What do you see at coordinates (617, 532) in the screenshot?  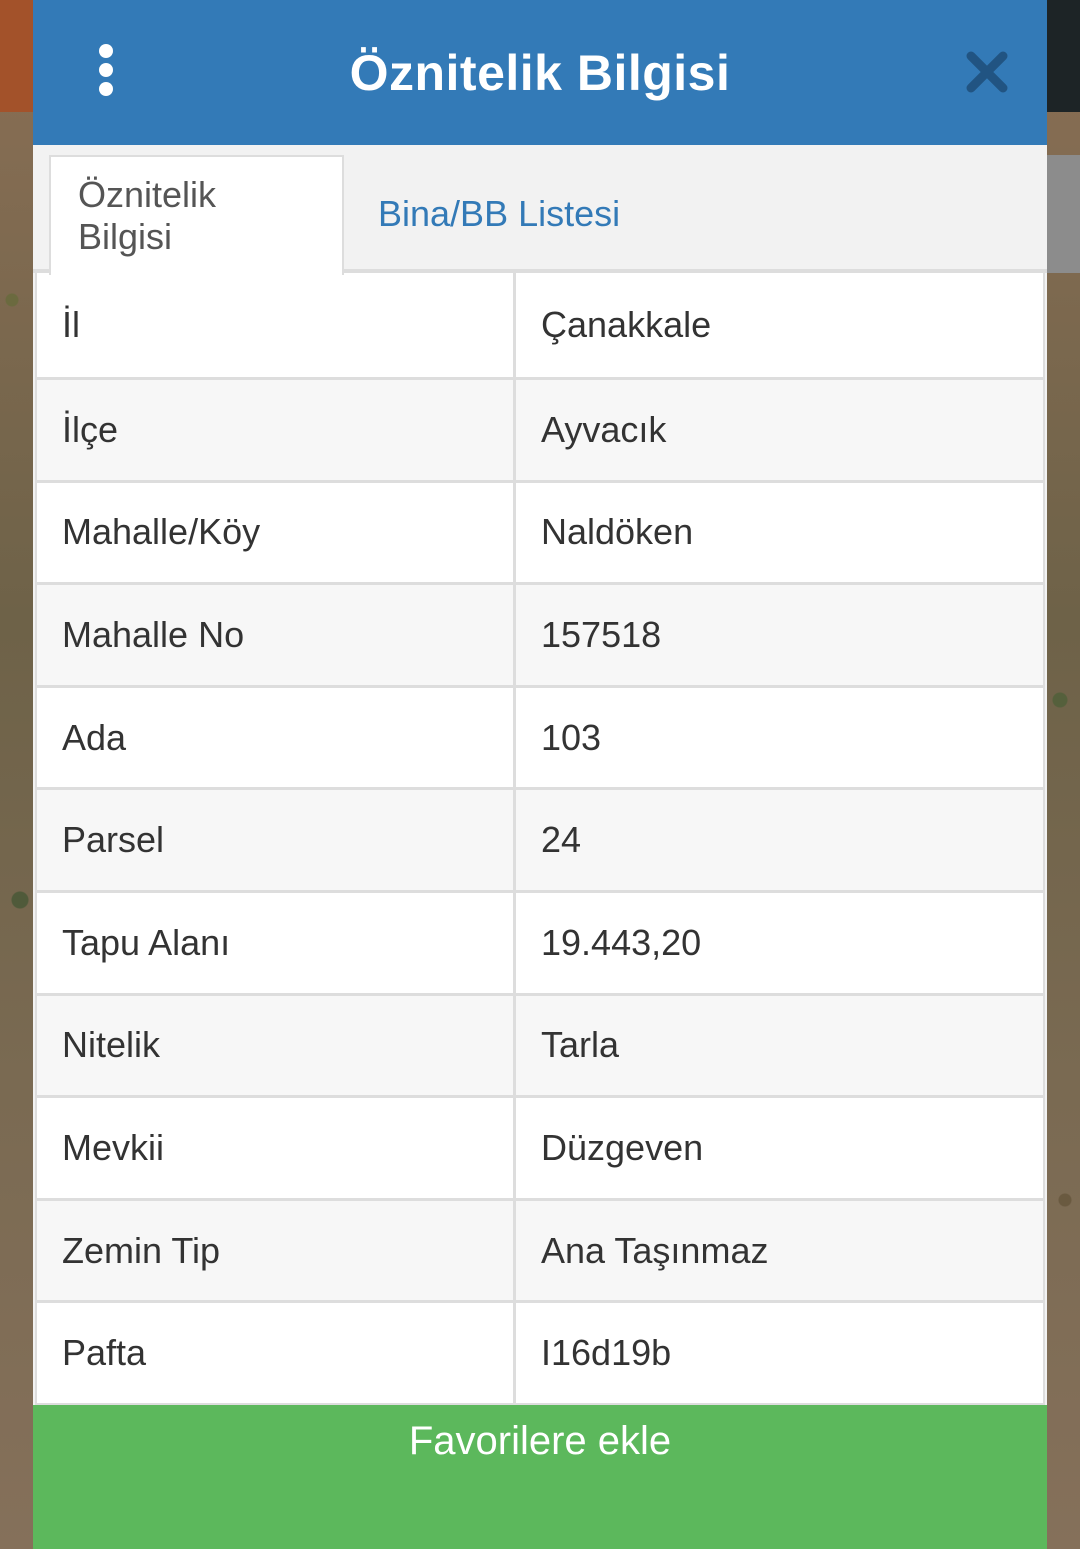 I see `row-value: Naldöken` at bounding box center [617, 532].